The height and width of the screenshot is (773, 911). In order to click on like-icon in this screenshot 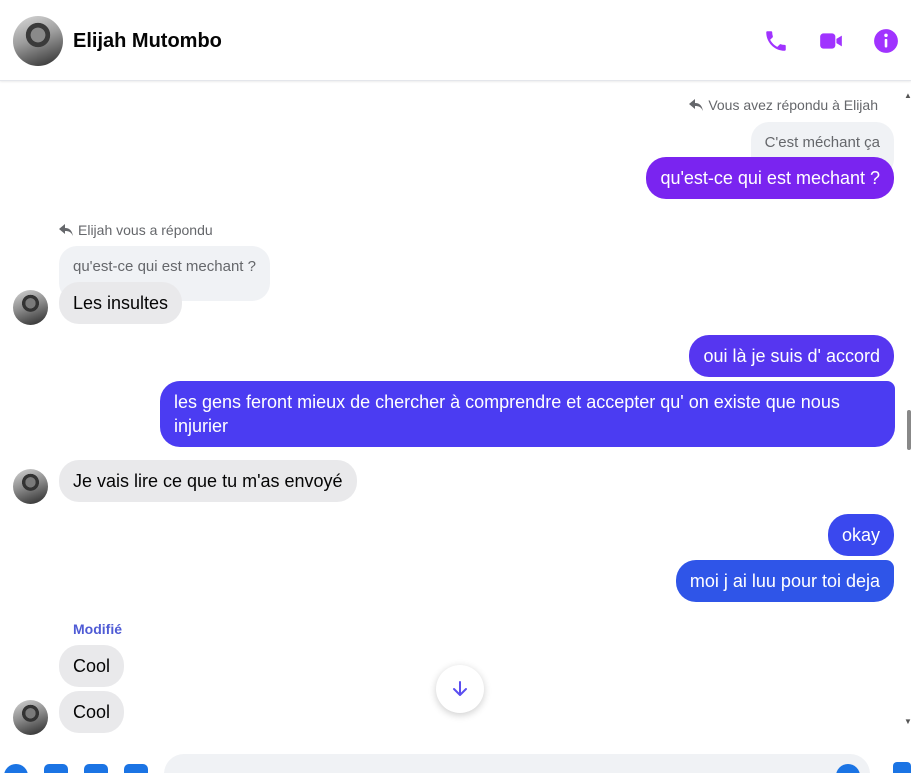, I will do `click(902, 767)`.